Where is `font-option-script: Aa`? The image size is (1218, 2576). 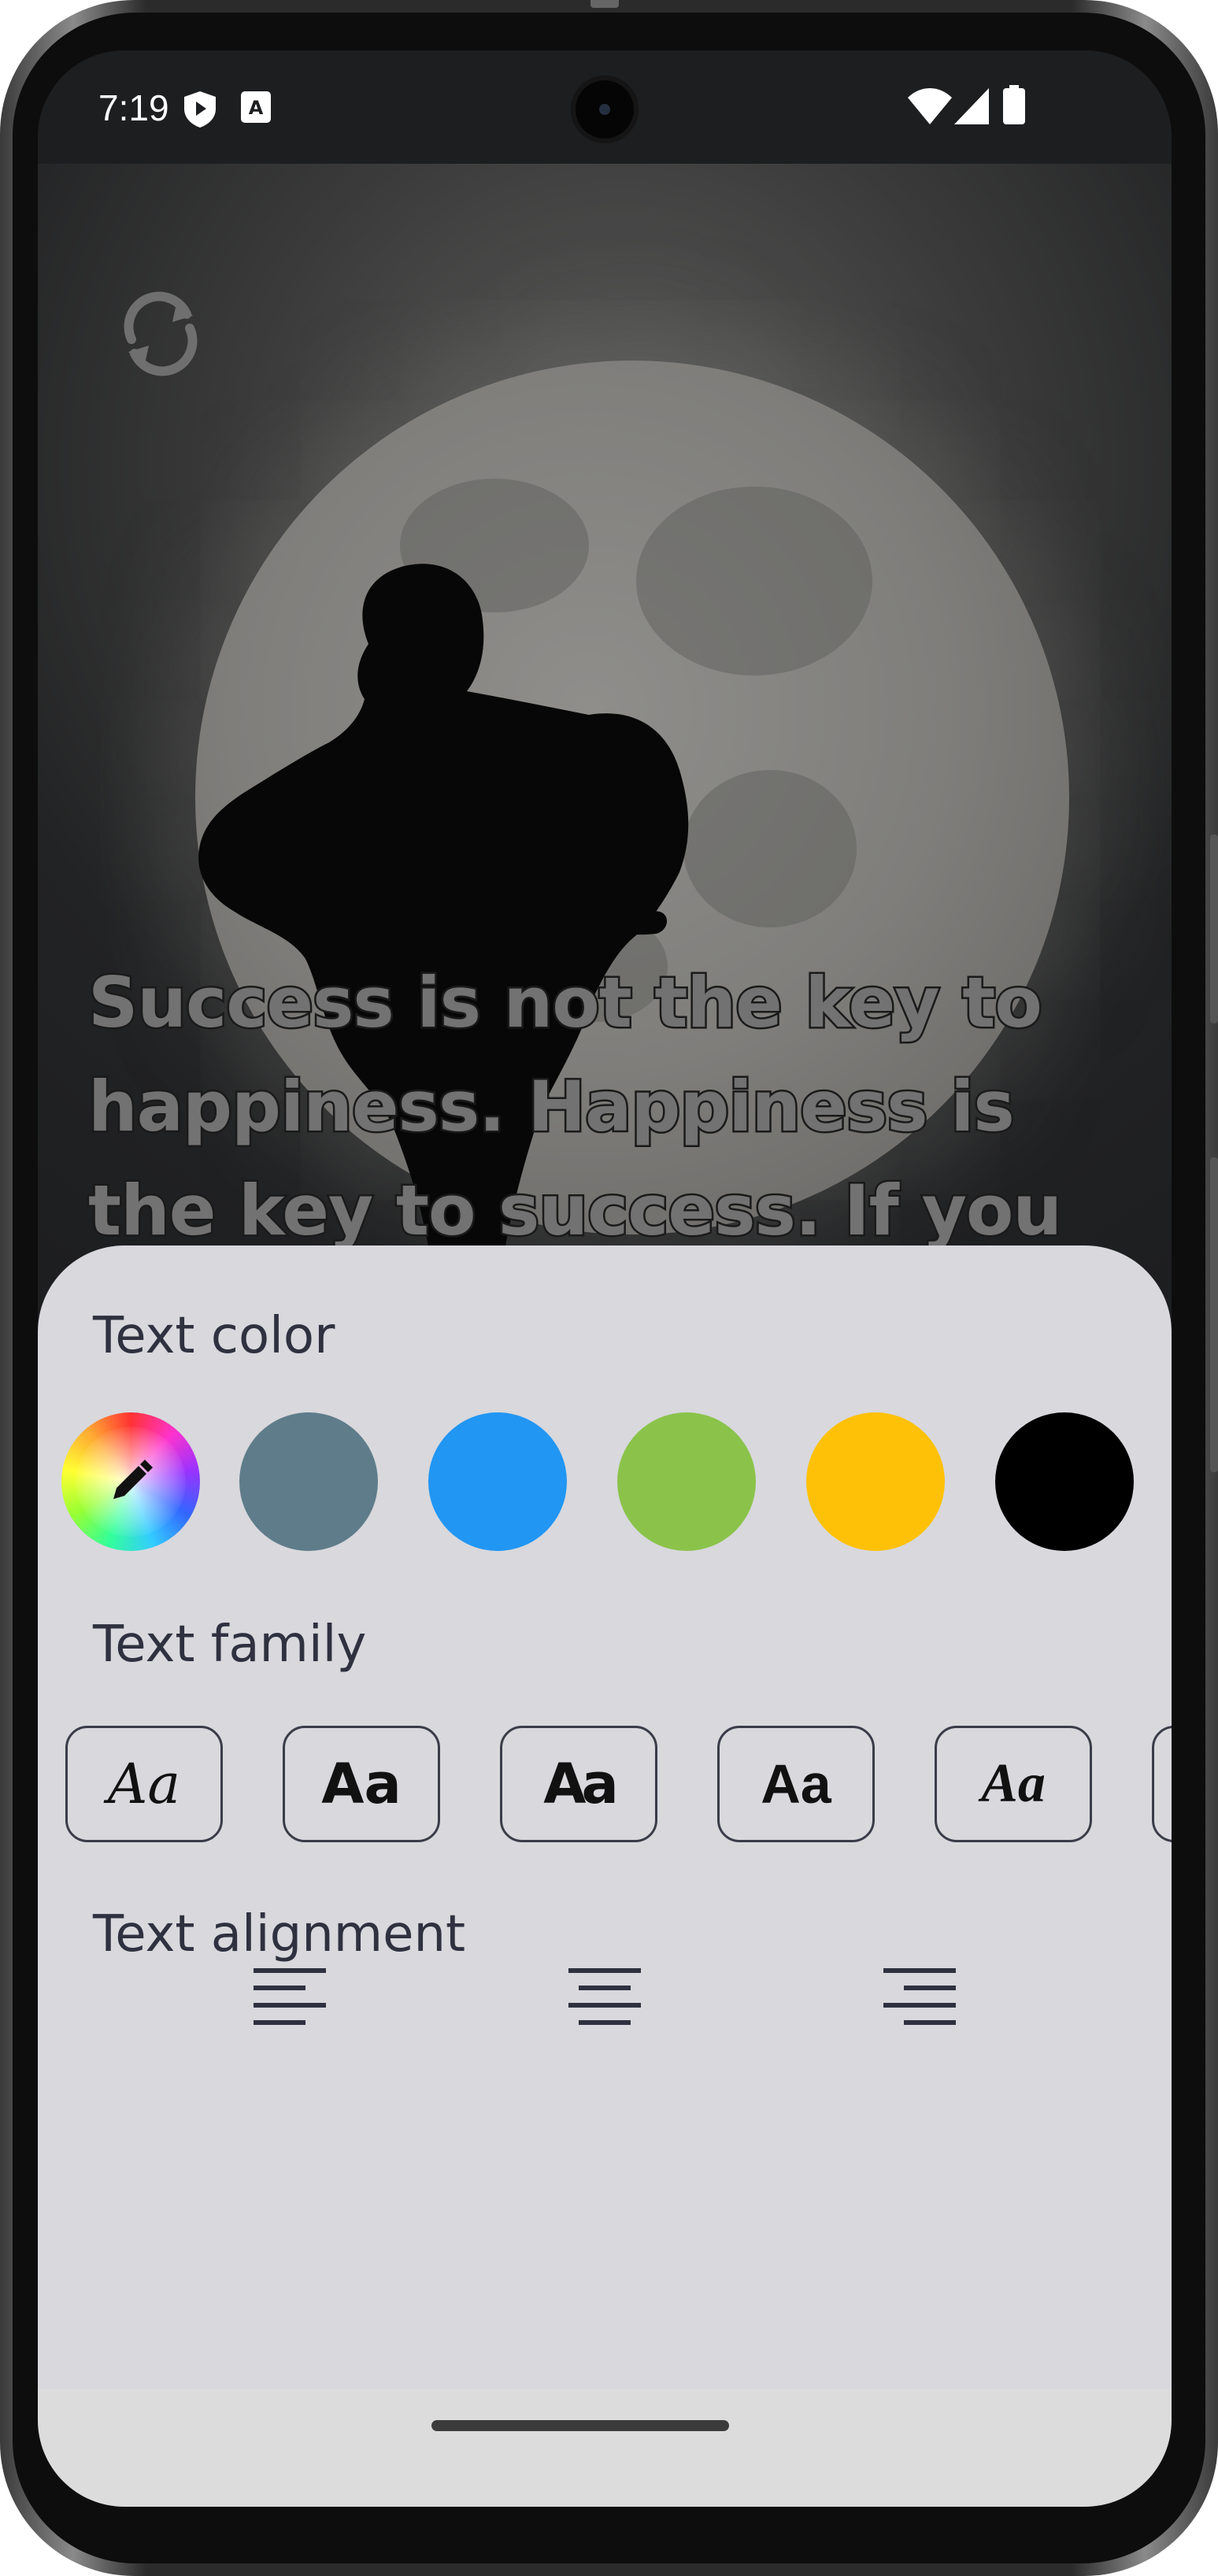 font-option-script: Aa is located at coordinates (144, 1784).